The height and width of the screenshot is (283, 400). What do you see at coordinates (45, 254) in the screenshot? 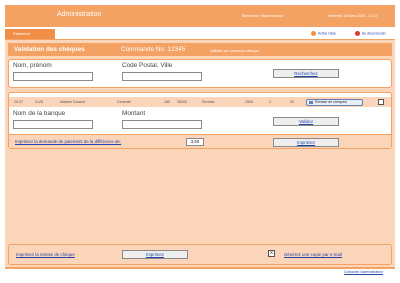
I see `print-remise-link: Imprimez la remise de chèque` at bounding box center [45, 254].